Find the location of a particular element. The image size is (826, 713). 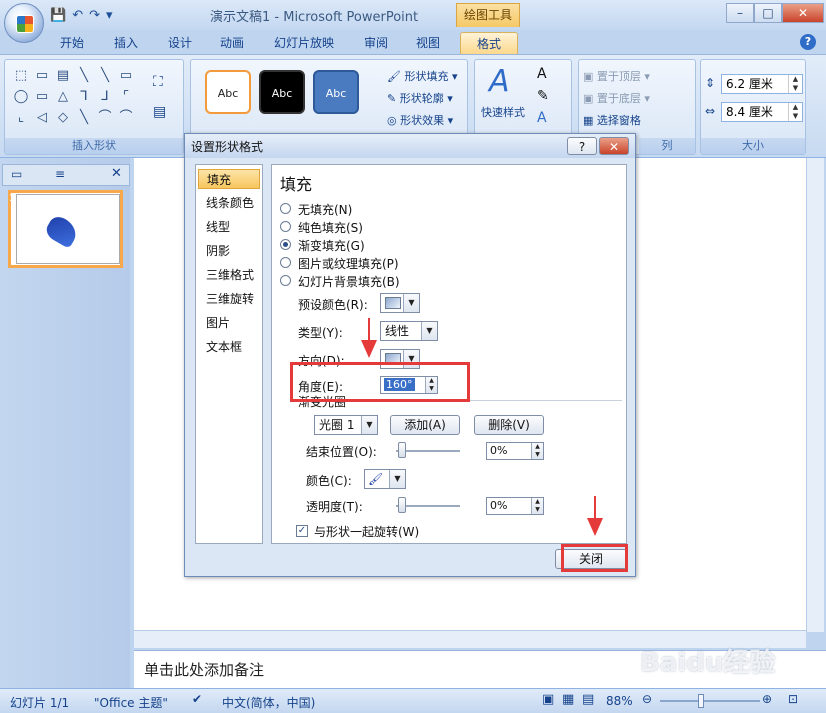

transparency-slider-thumb is located at coordinates (402, 505).